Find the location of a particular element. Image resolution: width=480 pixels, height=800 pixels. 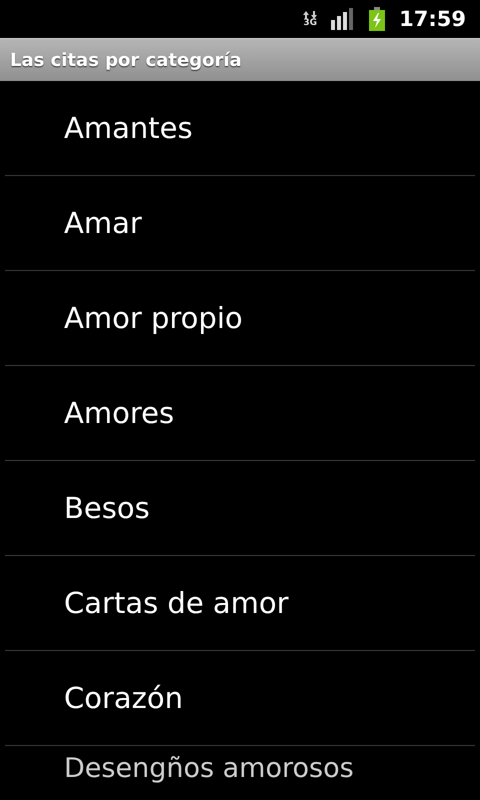

clock-time: 17:59 is located at coordinates (432, 19).